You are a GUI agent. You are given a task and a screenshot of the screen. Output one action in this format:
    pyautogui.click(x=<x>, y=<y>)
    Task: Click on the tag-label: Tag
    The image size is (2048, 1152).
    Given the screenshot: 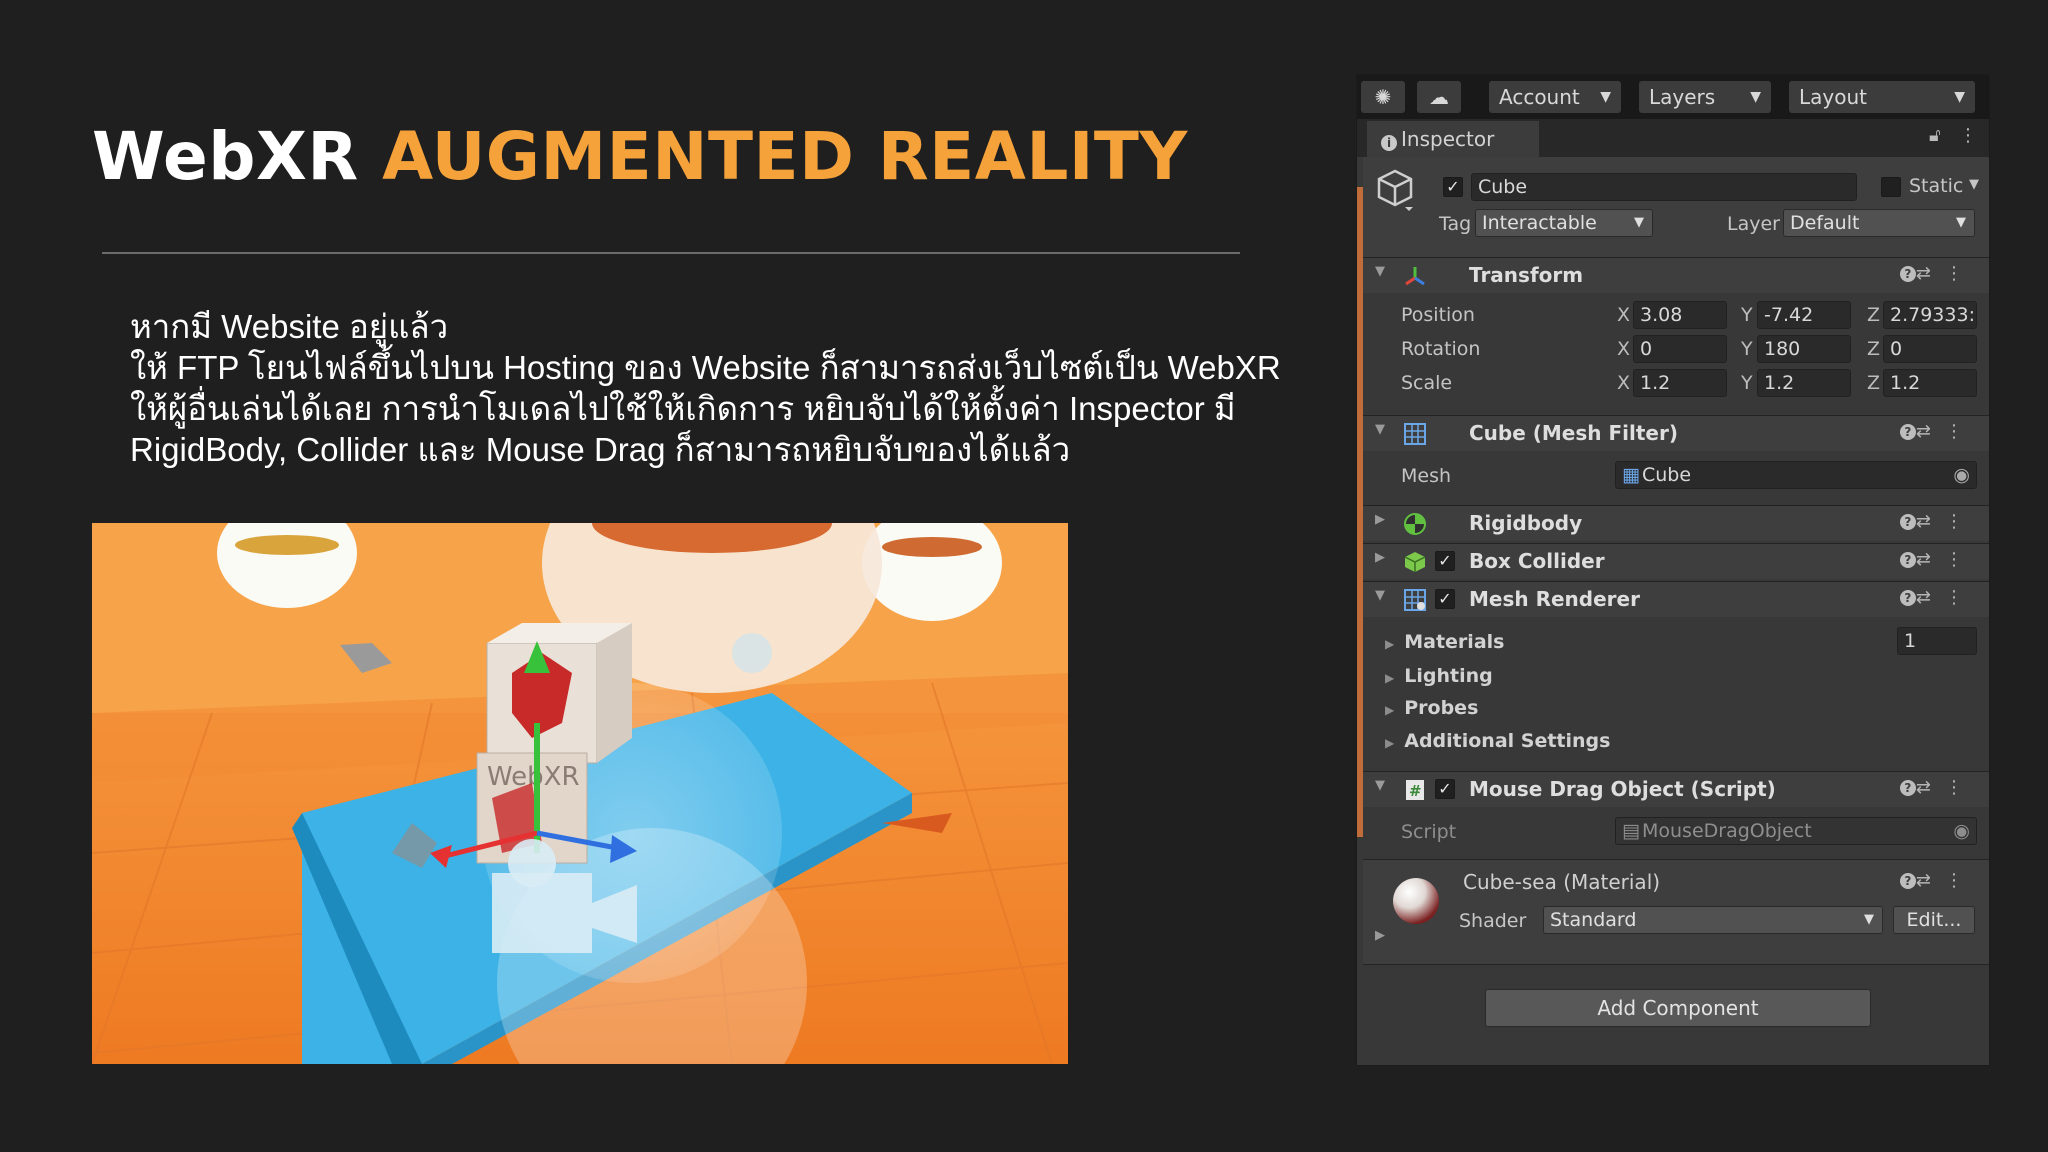 What is the action you would take?
    pyautogui.click(x=1455, y=224)
    